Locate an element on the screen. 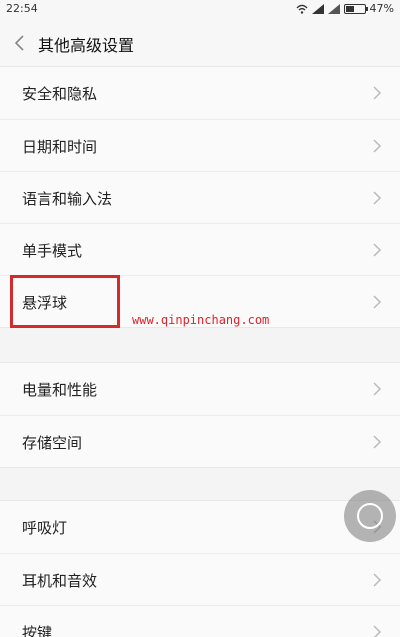 The height and width of the screenshot is (637, 400). highlight-box is located at coordinates (65, 301).